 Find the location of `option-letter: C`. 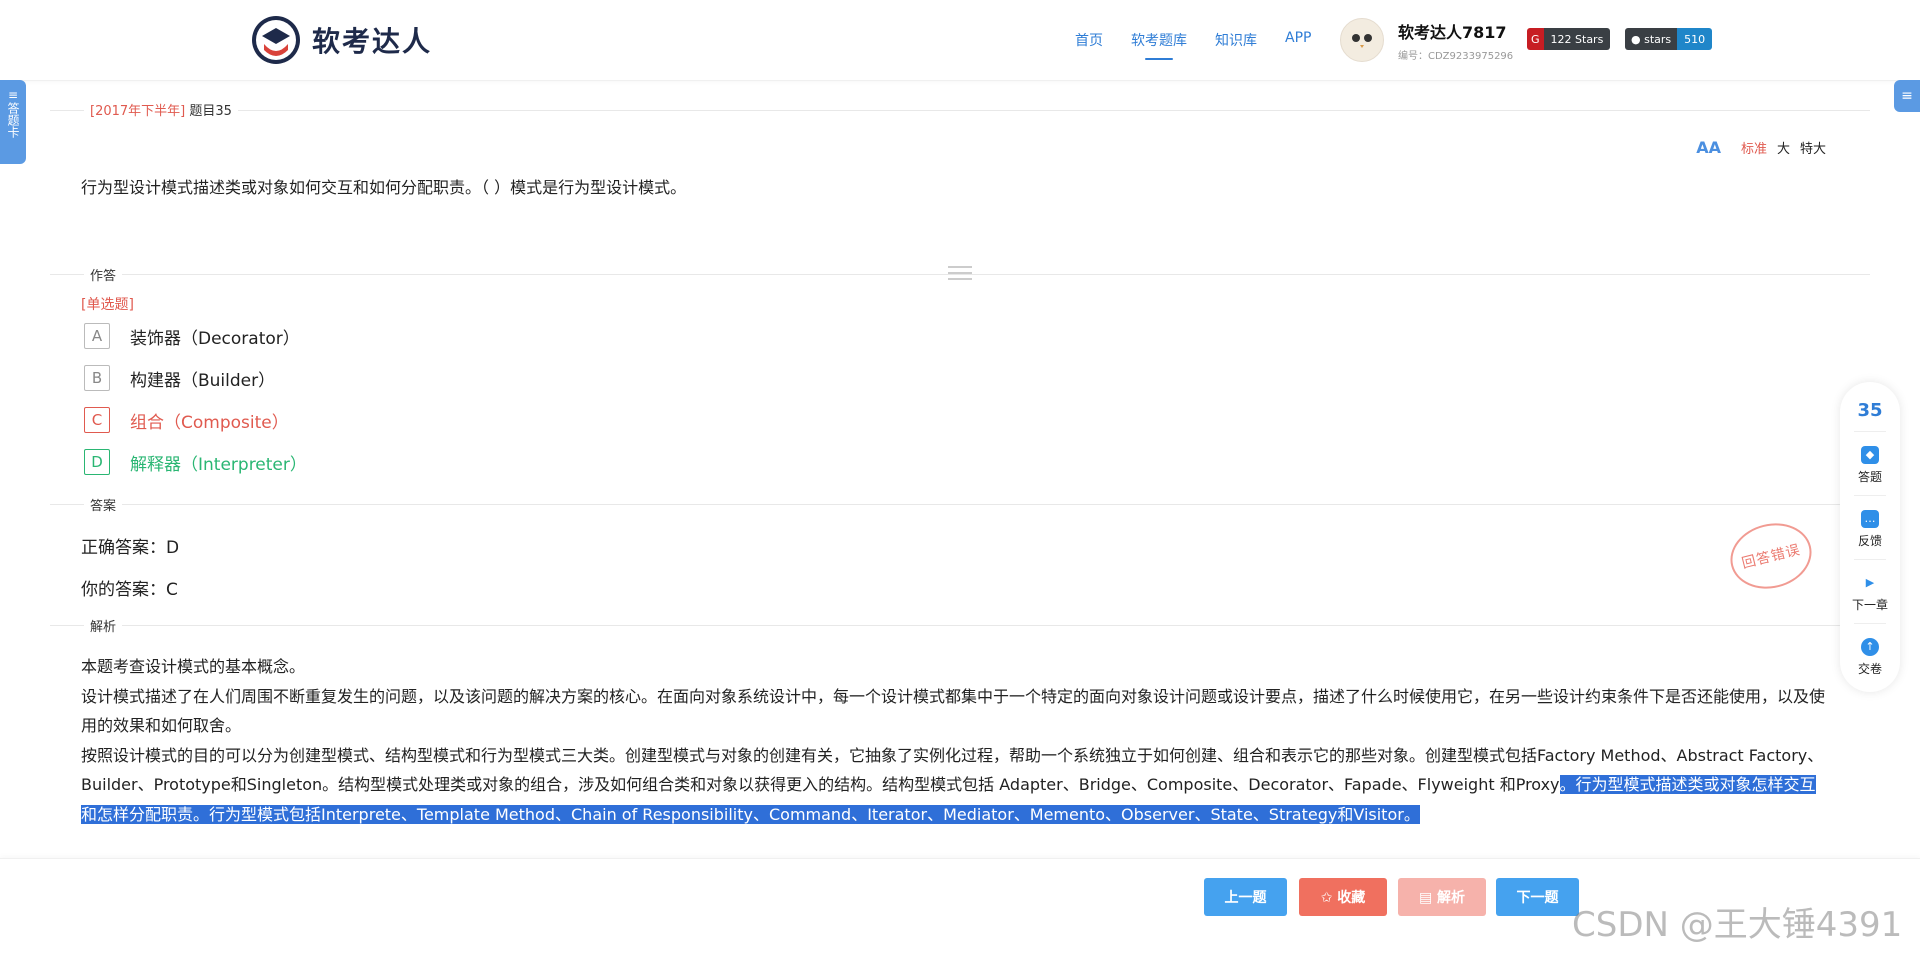

option-letter: C is located at coordinates (97, 420).